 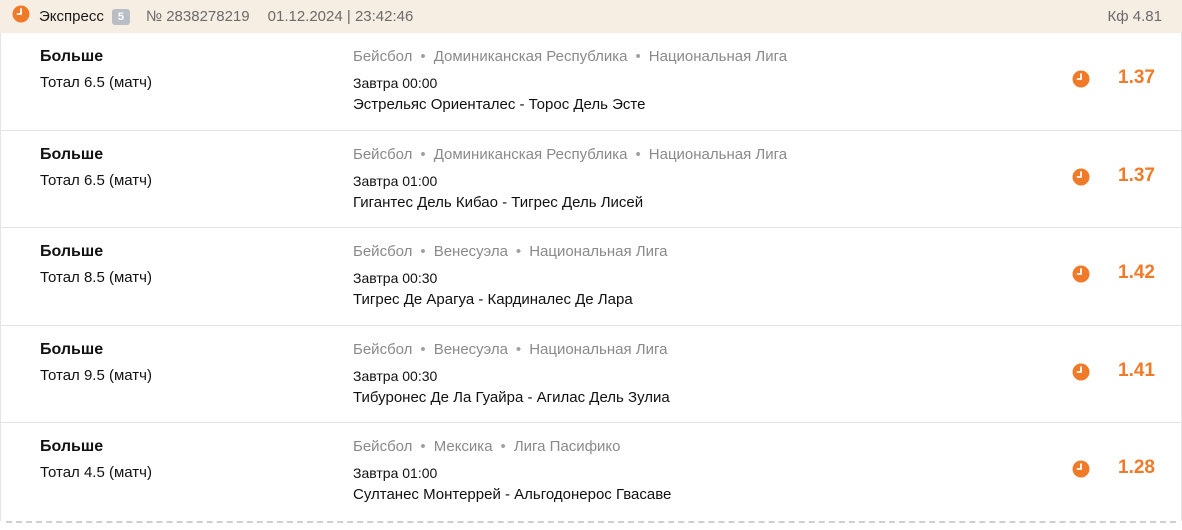 What do you see at coordinates (1134, 16) in the screenshot?
I see `total-coefficient: Кф 4.81` at bounding box center [1134, 16].